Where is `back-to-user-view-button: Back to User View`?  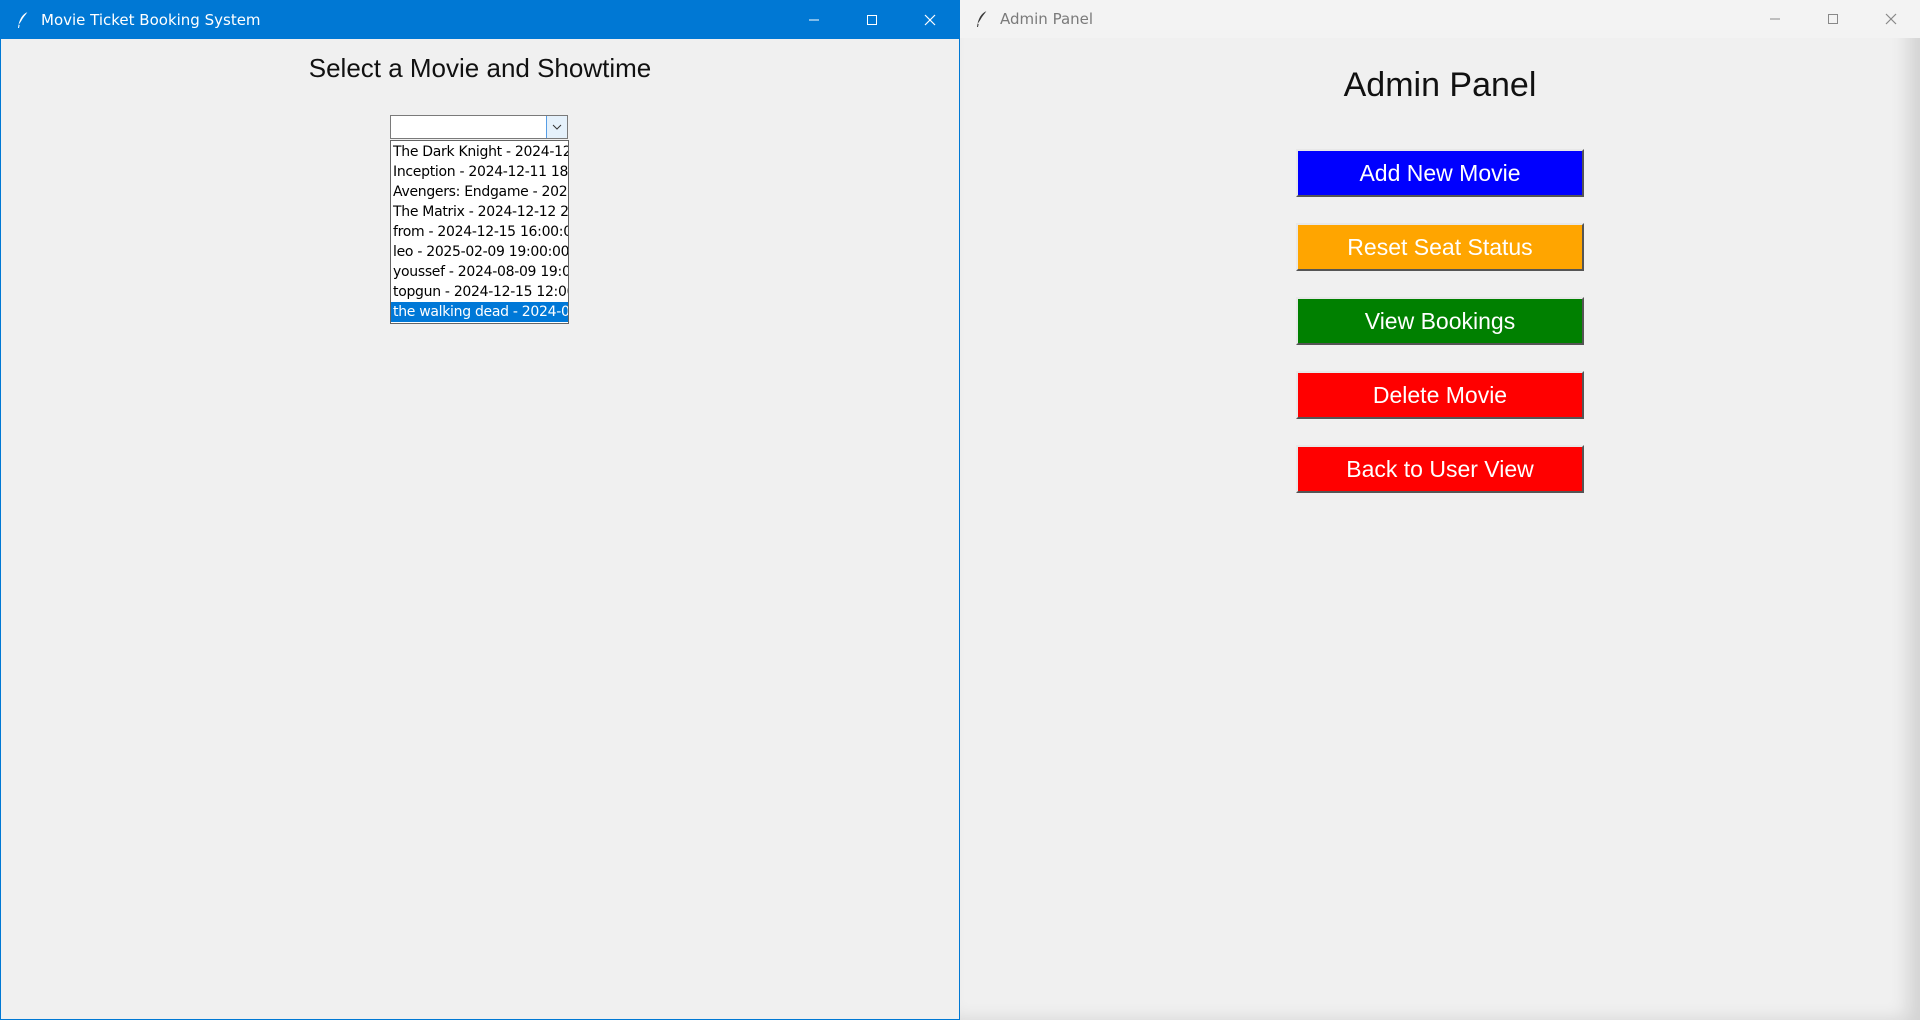 back-to-user-view-button: Back to User View is located at coordinates (1440, 469).